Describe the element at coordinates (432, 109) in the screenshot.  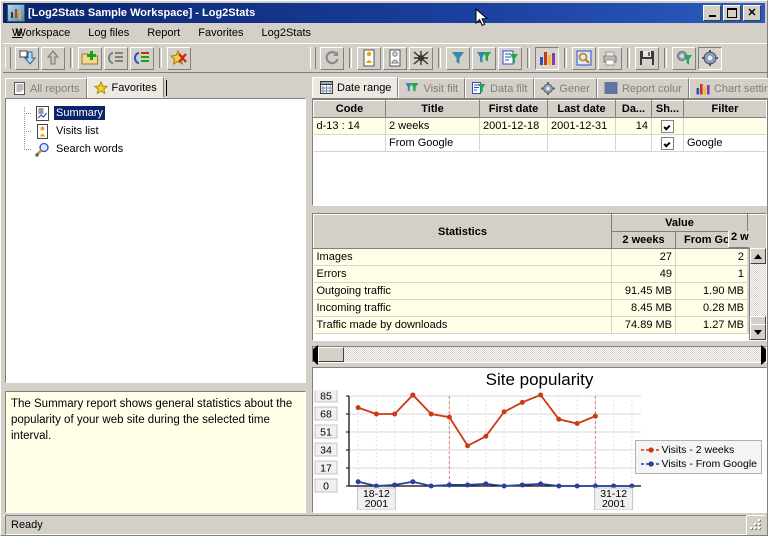
I see `col-header-title: Title` at that location.